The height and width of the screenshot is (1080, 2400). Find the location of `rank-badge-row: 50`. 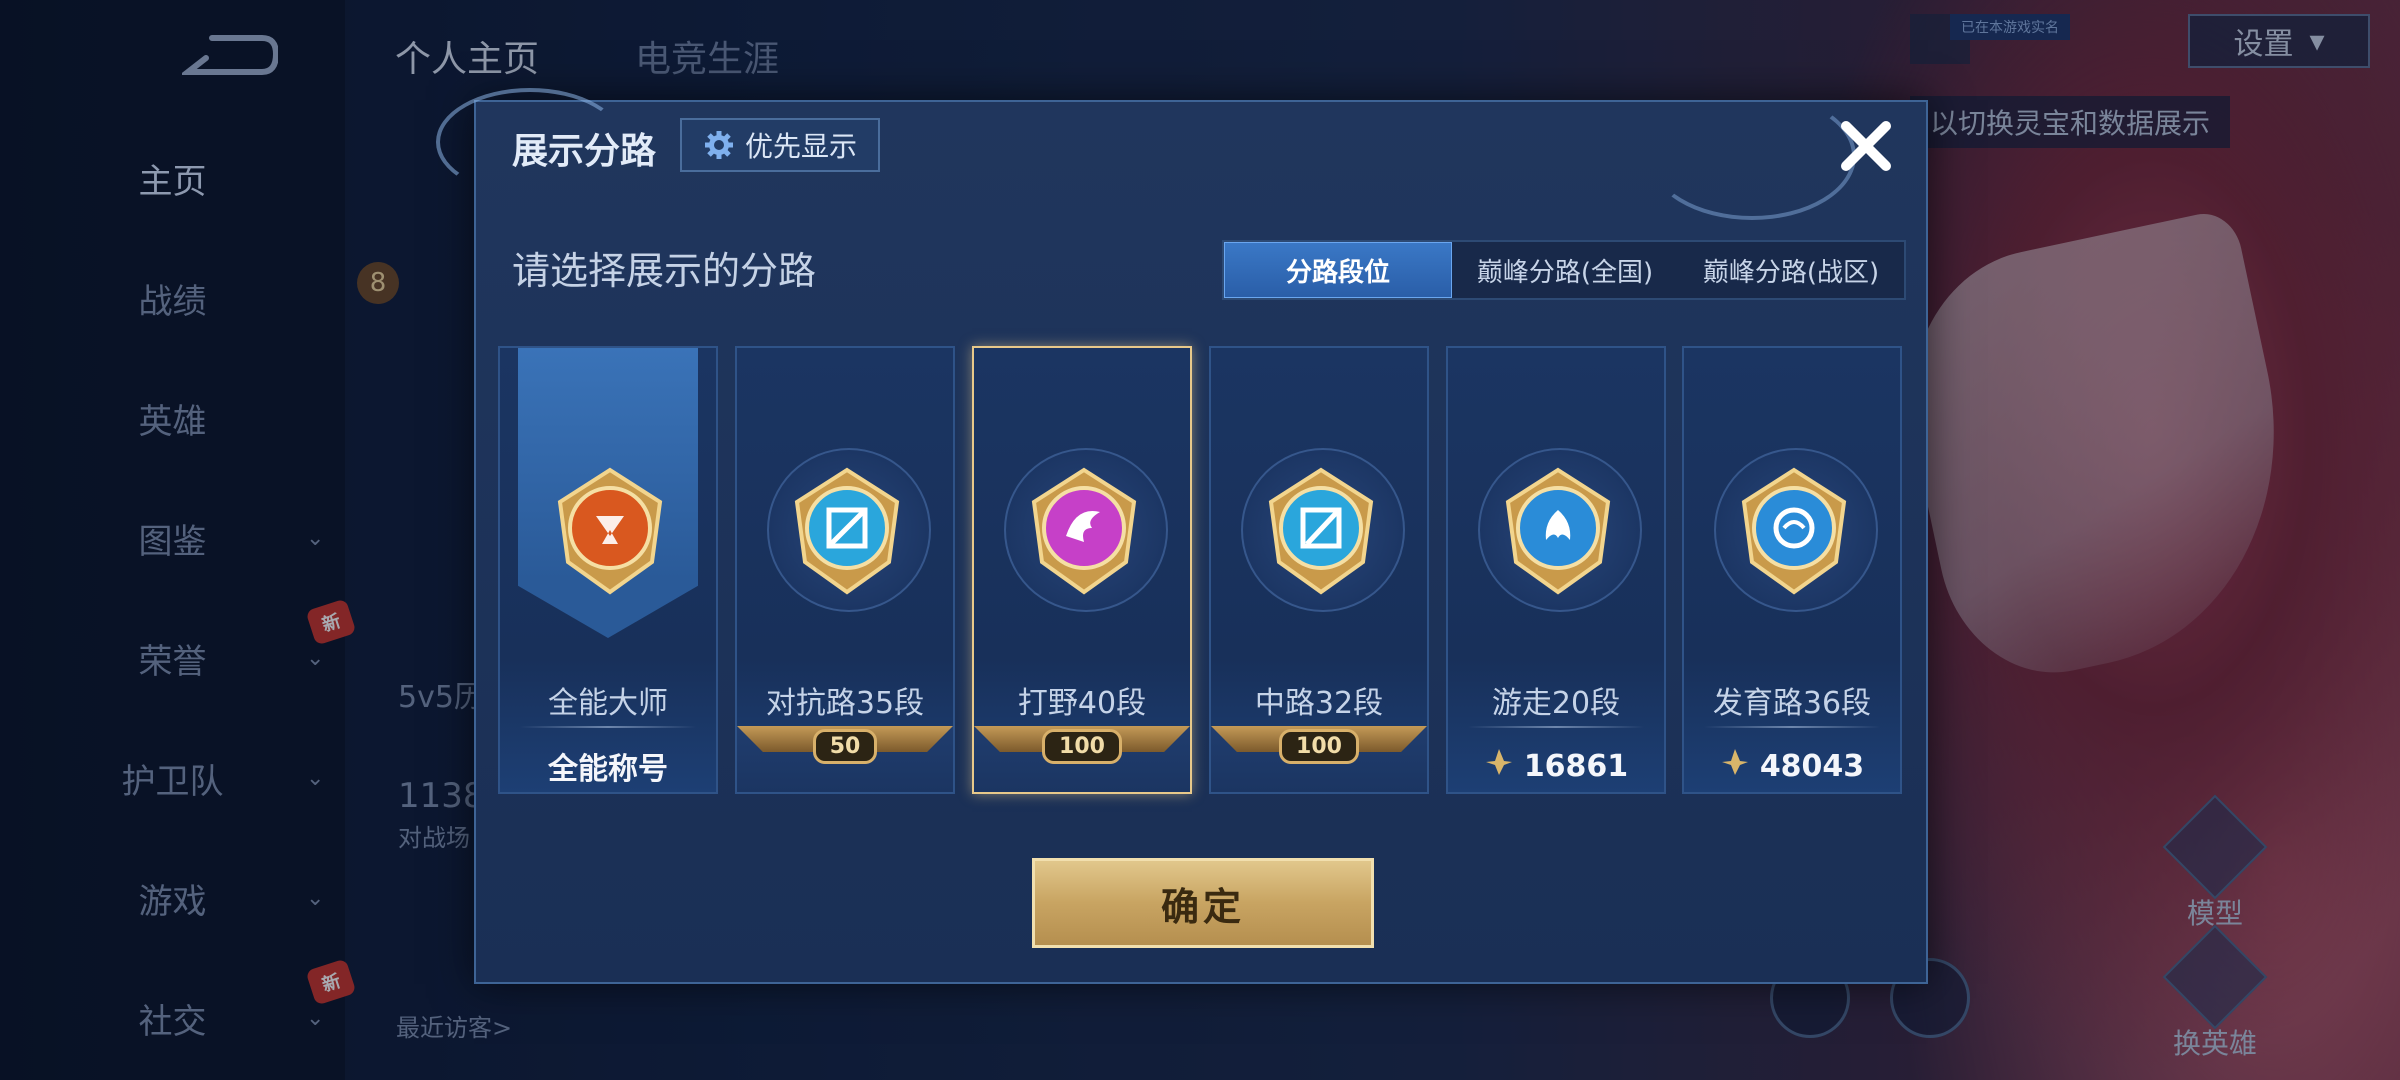

rank-badge-row: 50 is located at coordinates (845, 746).